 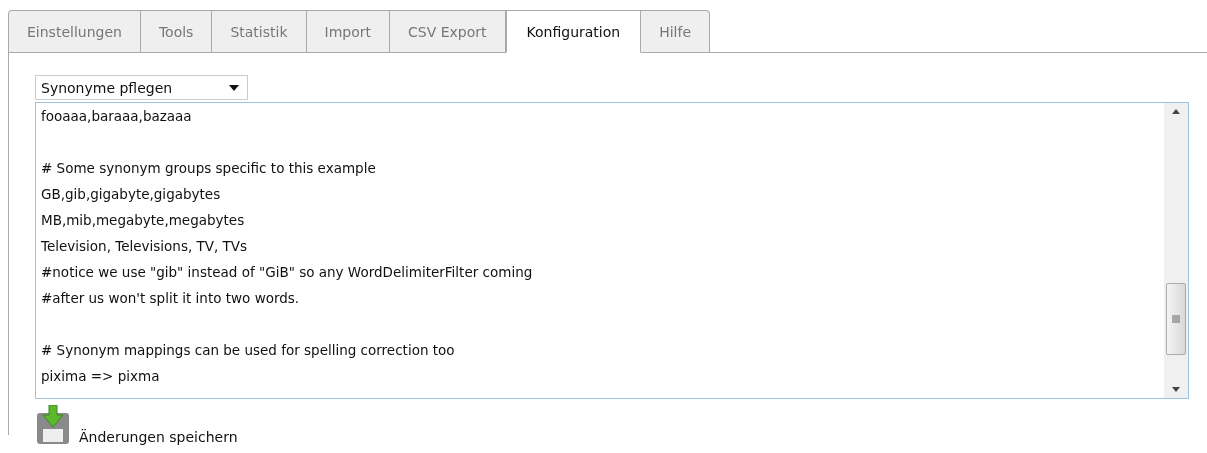 What do you see at coordinates (176, 31) in the screenshot?
I see `tab: Tools` at bounding box center [176, 31].